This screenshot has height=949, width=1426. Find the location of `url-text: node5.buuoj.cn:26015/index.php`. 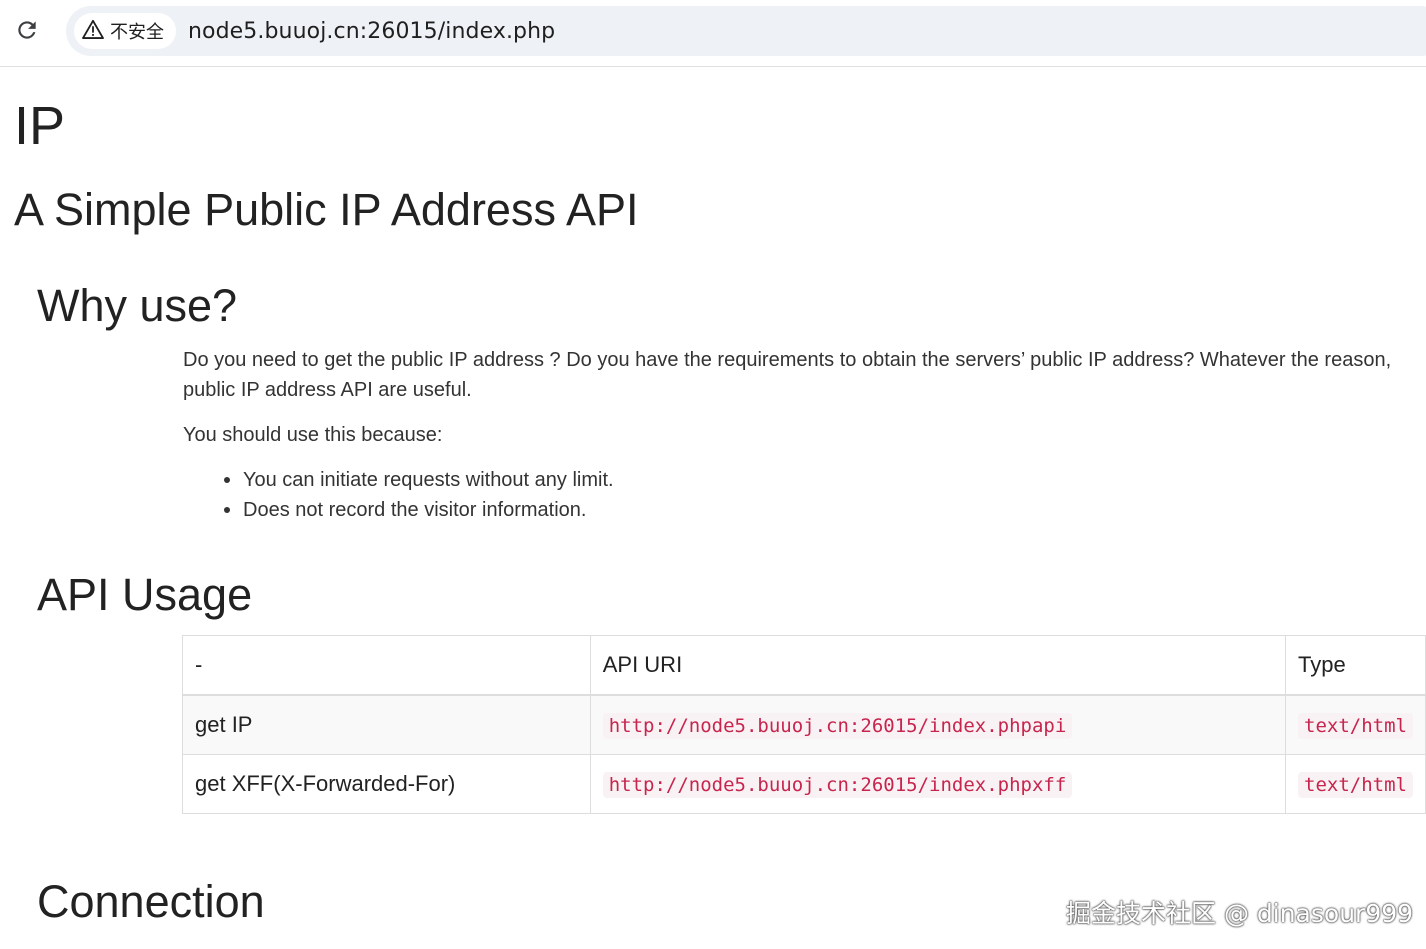

url-text: node5.buuoj.cn:26015/index.php is located at coordinates (371, 31).